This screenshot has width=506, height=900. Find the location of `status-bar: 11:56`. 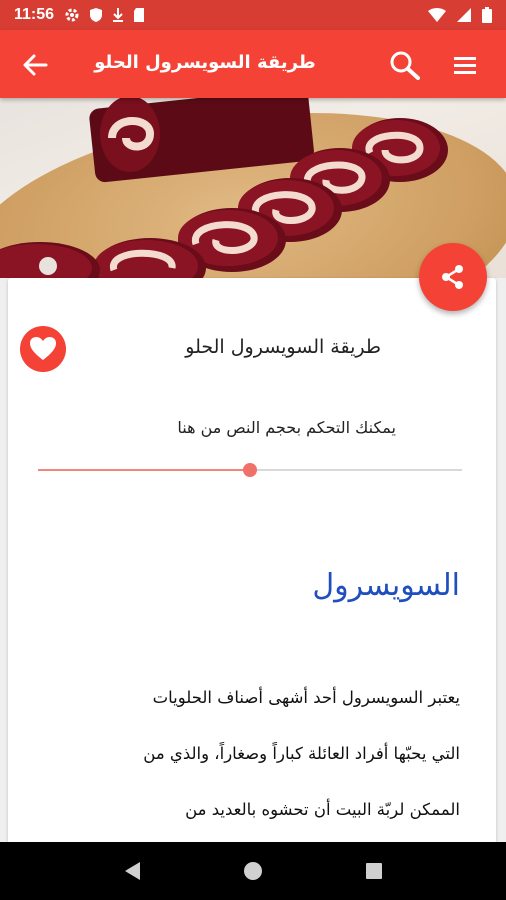

status-bar: 11:56 is located at coordinates (253, 15).